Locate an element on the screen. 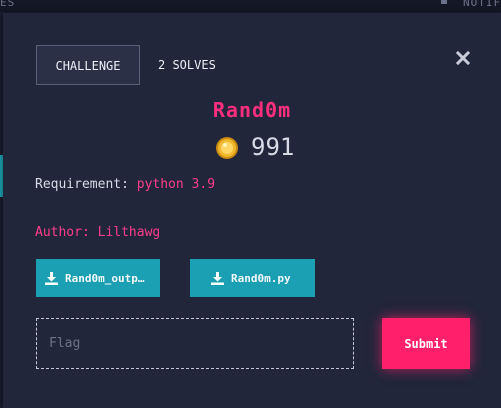  challenge-title: Rand0m is located at coordinates (252, 110).